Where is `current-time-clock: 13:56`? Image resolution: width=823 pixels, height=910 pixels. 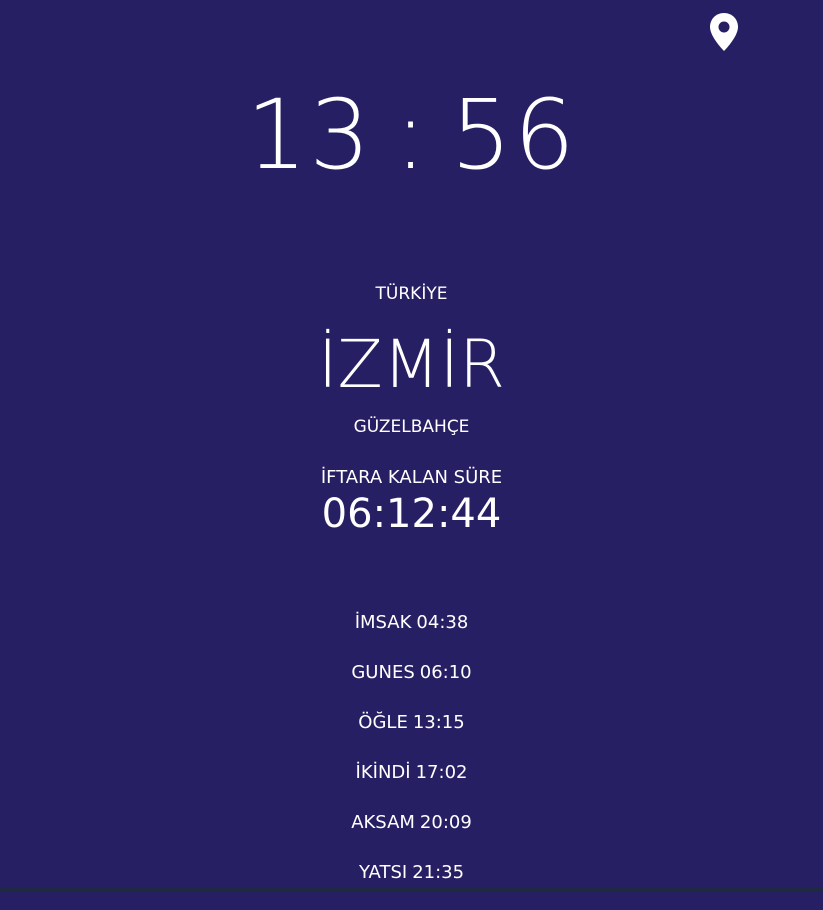 current-time-clock: 13:56 is located at coordinates (411, 135).